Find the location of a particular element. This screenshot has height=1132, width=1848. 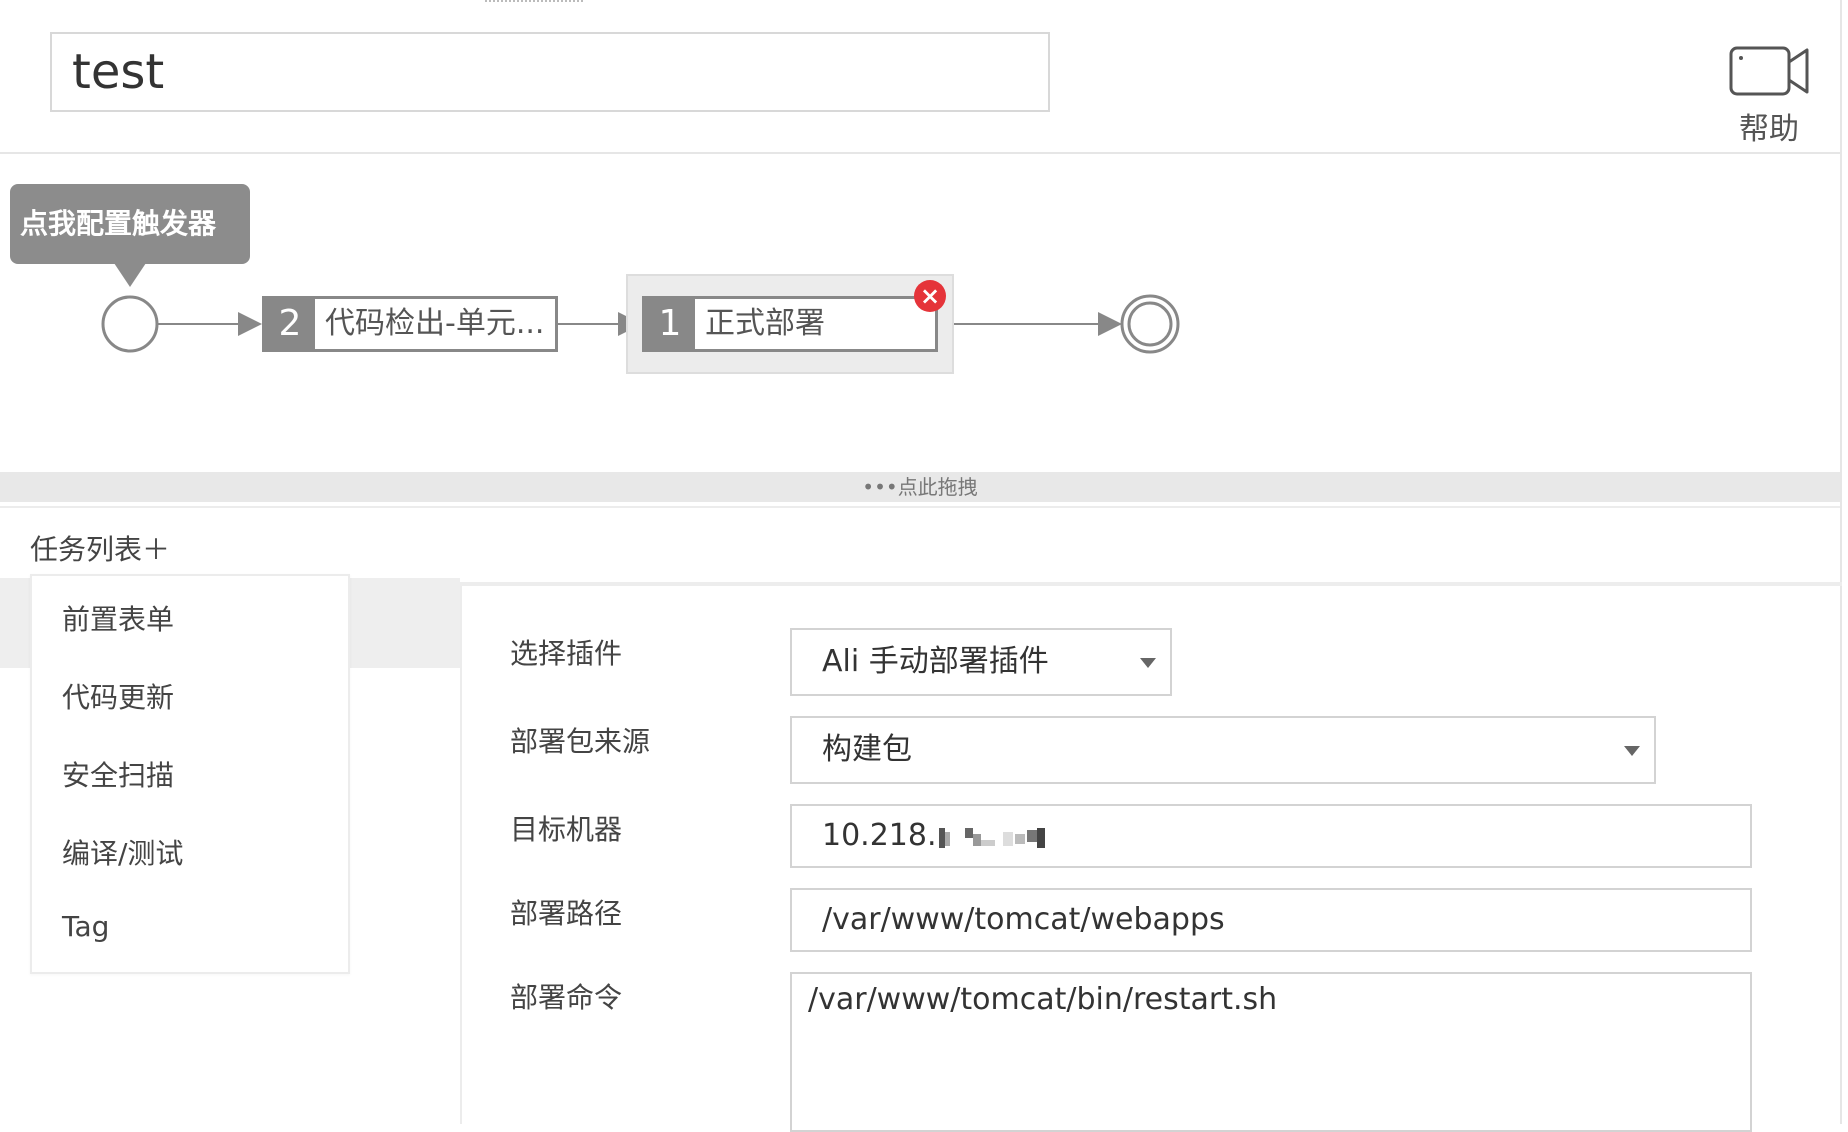

task-item-tag: Tag is located at coordinates (85, 926).